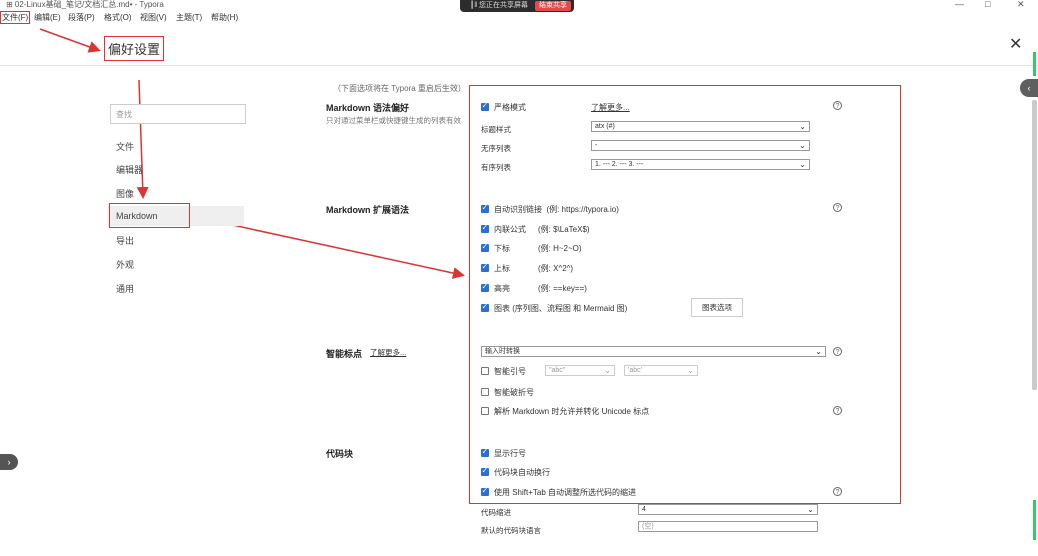 The image size is (1038, 556). Describe the element at coordinates (399, 88) in the screenshot. I see `restart-note: （下面选项将在 Typora 重启后生效）` at that location.